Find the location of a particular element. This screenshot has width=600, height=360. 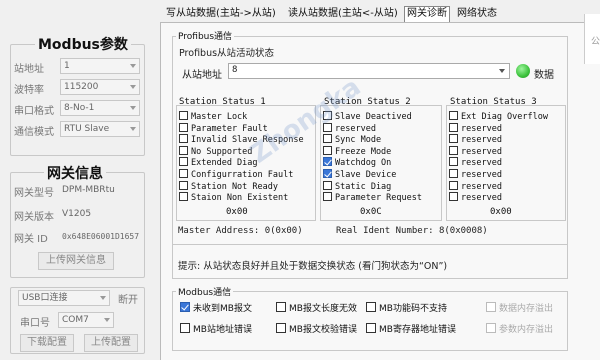

data-status-label: 数据 is located at coordinates (544, 75).